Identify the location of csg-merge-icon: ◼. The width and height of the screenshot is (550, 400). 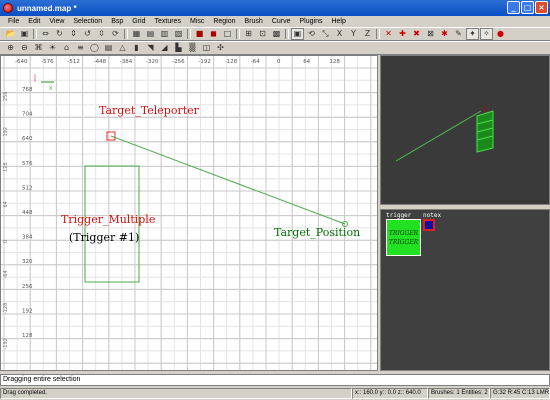
(213, 34).